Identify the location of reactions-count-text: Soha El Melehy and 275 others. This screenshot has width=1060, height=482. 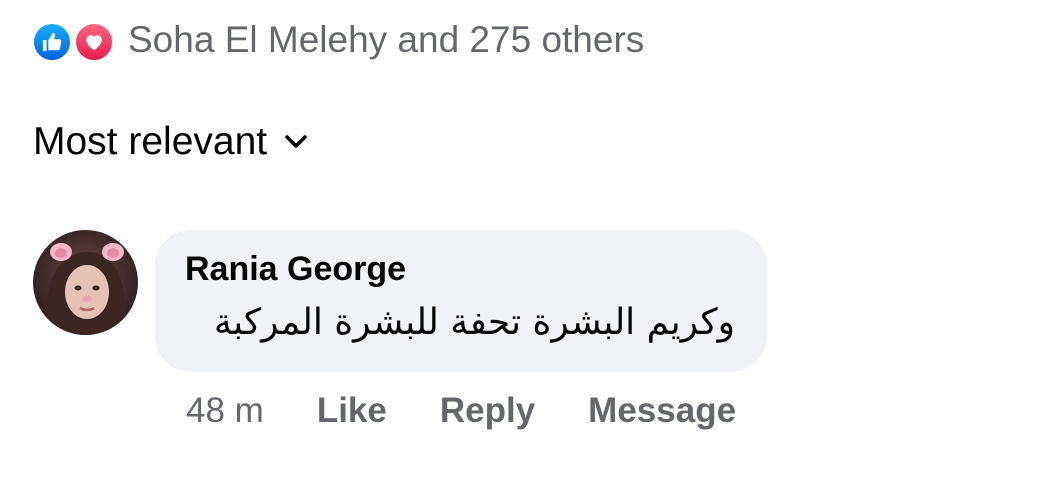
(386, 39).